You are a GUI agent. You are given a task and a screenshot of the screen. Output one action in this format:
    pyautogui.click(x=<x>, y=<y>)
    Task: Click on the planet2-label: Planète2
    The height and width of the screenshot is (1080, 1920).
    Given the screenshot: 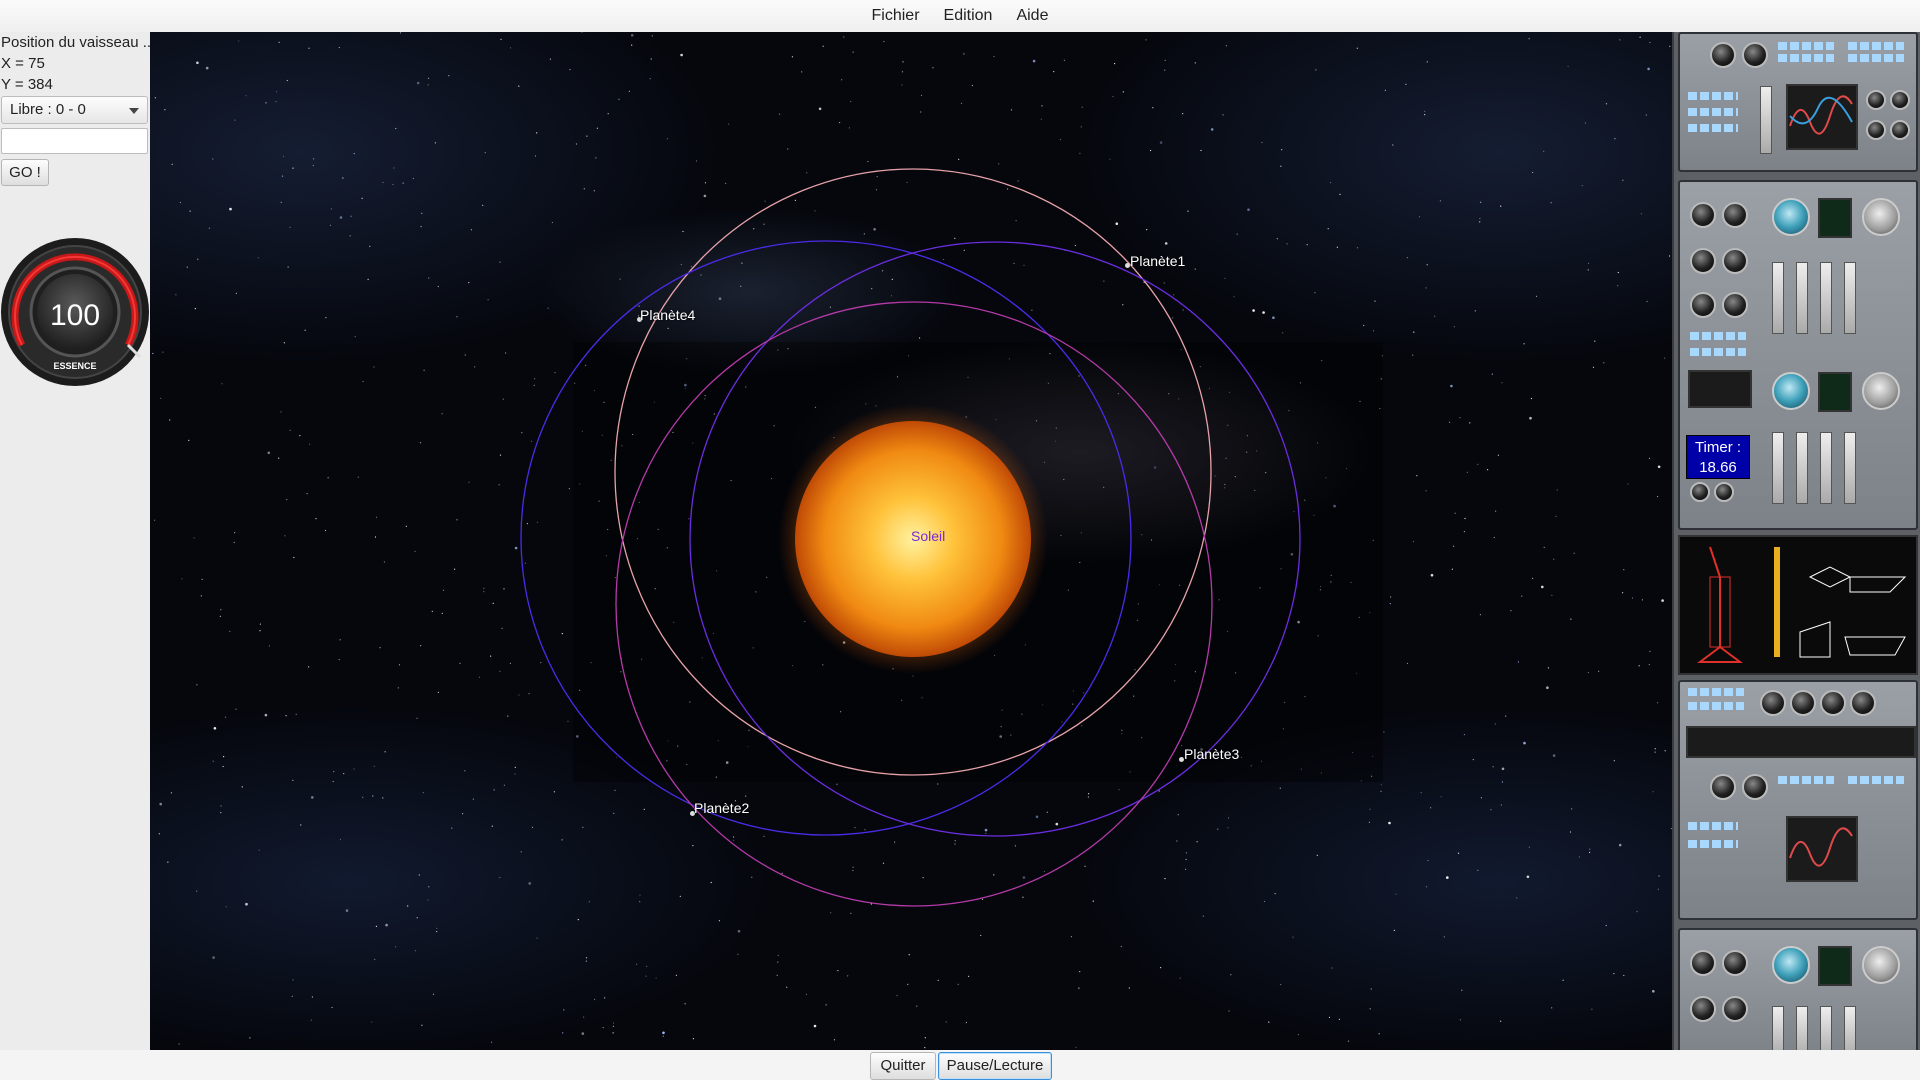 What is the action you would take?
    pyautogui.click(x=722, y=808)
    